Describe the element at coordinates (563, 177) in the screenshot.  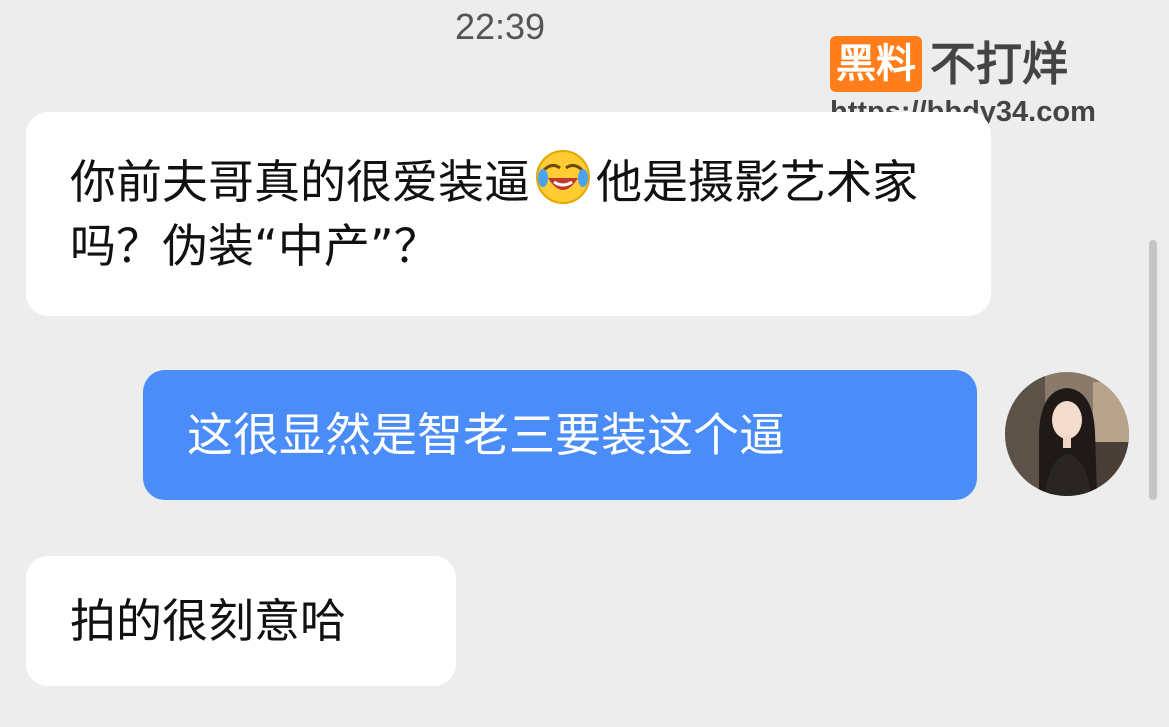
I see `laughing-crying-emoji-icon` at that location.